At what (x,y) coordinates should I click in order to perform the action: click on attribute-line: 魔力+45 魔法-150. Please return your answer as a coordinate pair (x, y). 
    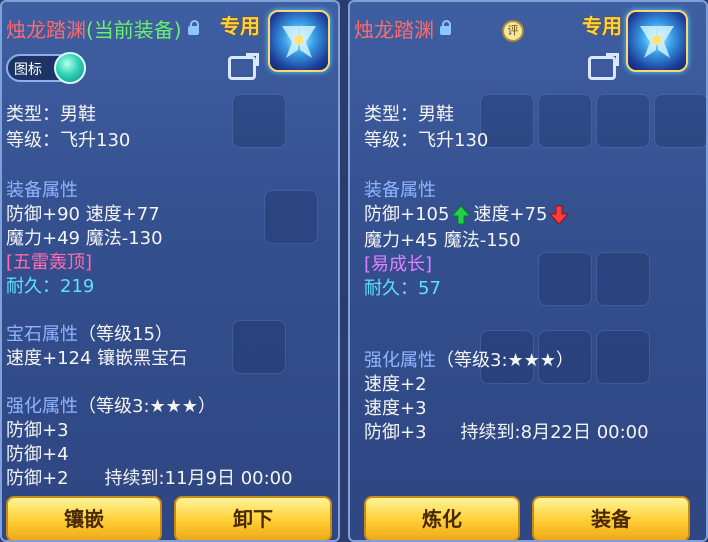
    Looking at the image, I should click on (442, 240).